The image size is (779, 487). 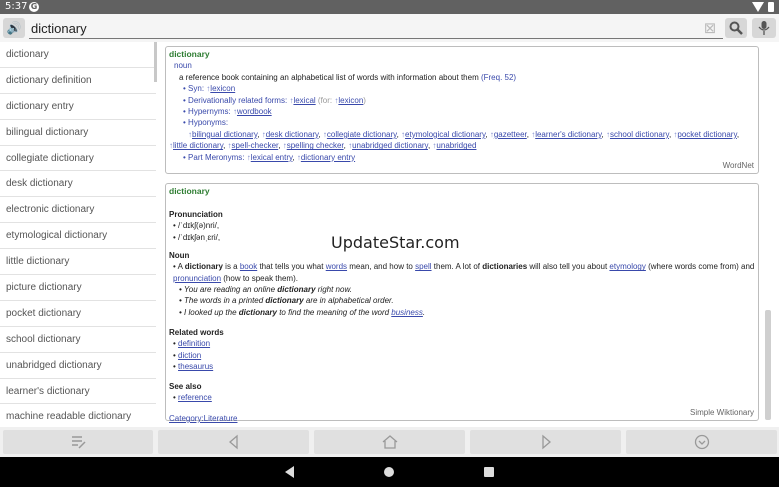 What do you see at coordinates (272, 157) in the screenshot?
I see `meronym-link: lexical entry` at bounding box center [272, 157].